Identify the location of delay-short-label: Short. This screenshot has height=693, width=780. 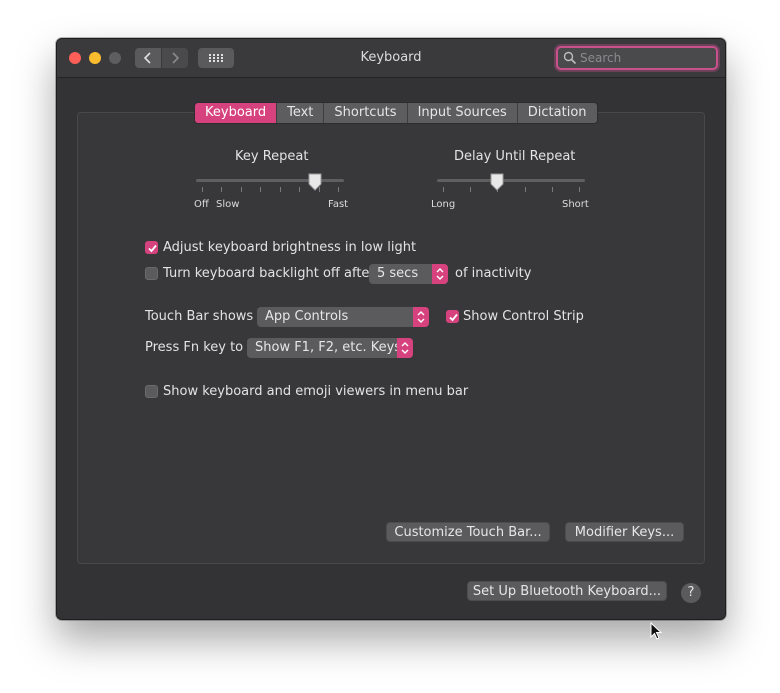
(575, 204).